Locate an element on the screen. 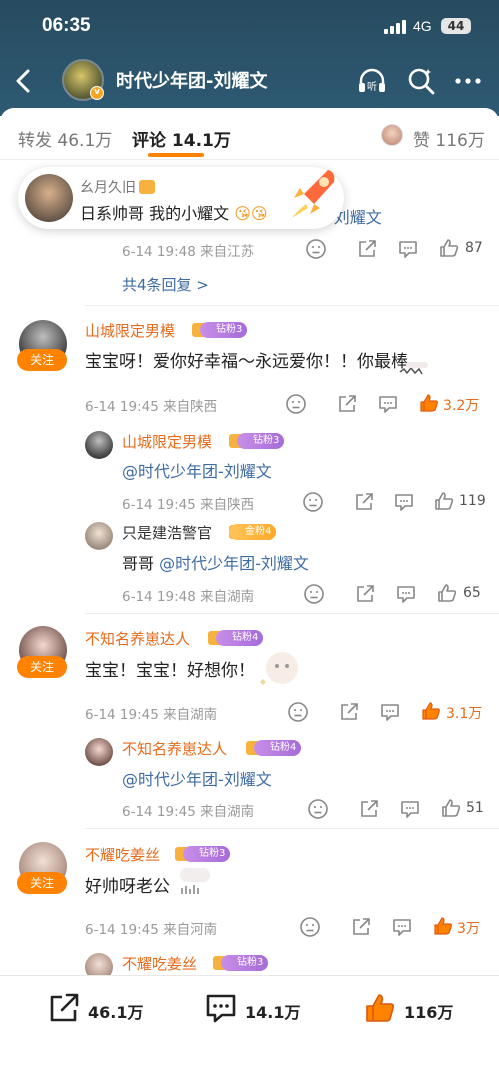  listen-icon: 听 is located at coordinates (372, 81).